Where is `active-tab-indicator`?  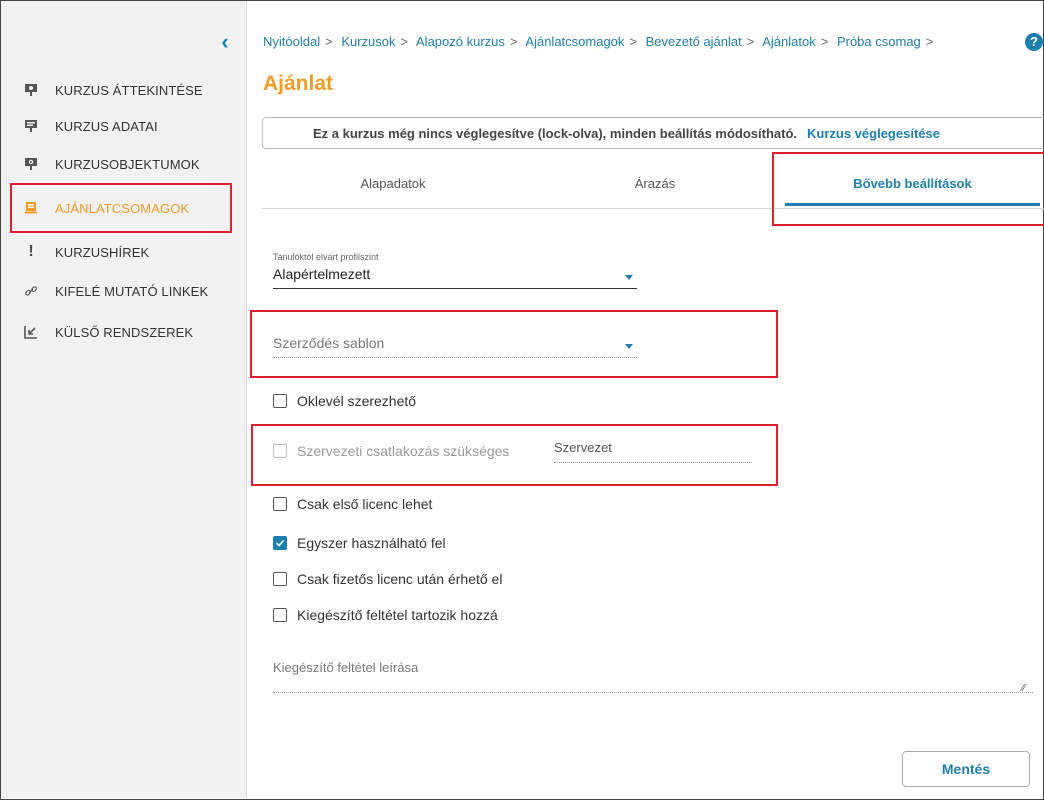
active-tab-indicator is located at coordinates (912, 204).